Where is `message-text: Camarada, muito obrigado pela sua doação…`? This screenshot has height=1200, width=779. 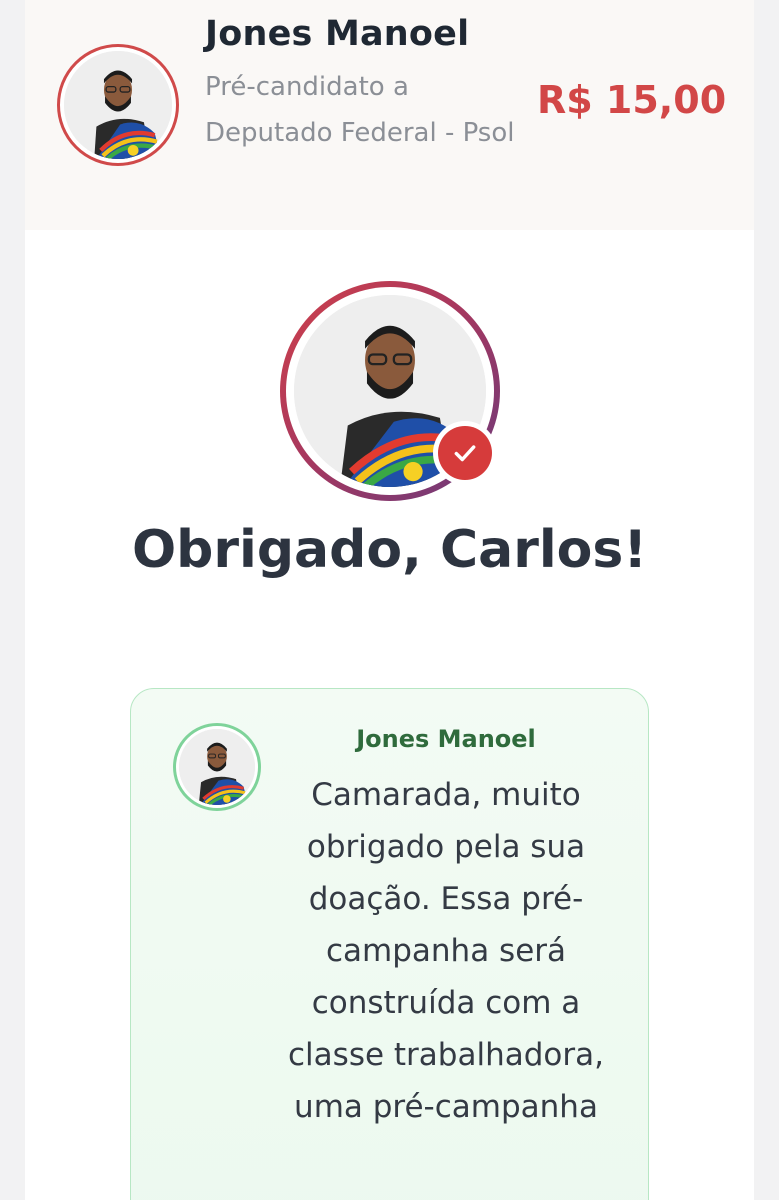
message-text: Camarada, muito obrigado pela sua doação… is located at coordinates (446, 951).